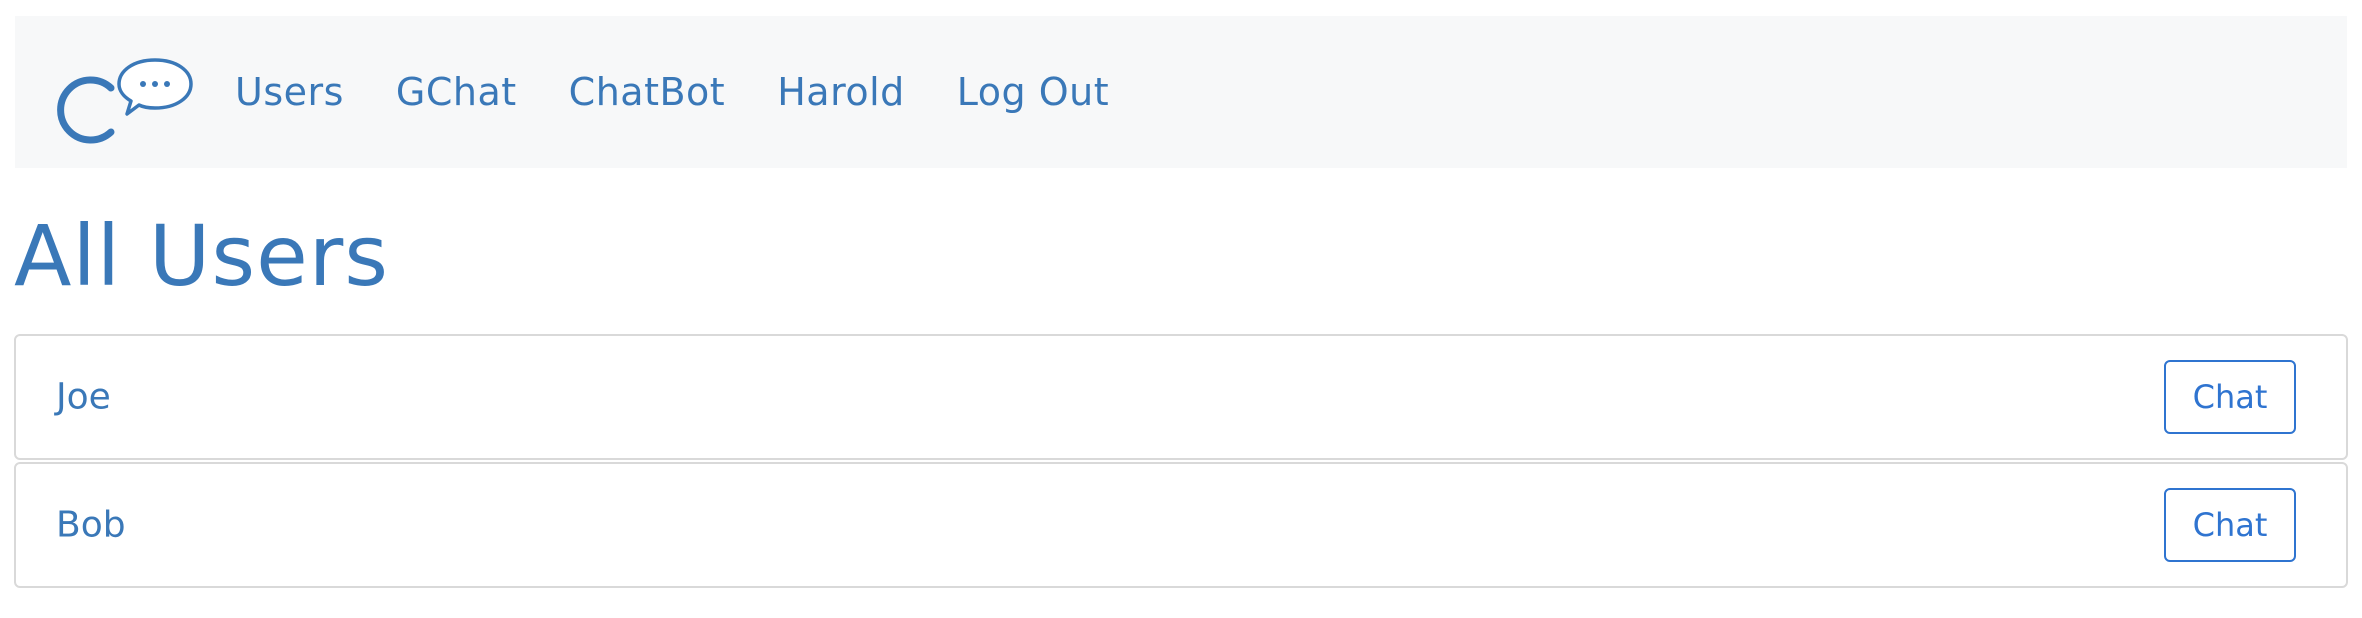  What do you see at coordinates (91, 525) in the screenshot?
I see `user-name: Bob` at bounding box center [91, 525].